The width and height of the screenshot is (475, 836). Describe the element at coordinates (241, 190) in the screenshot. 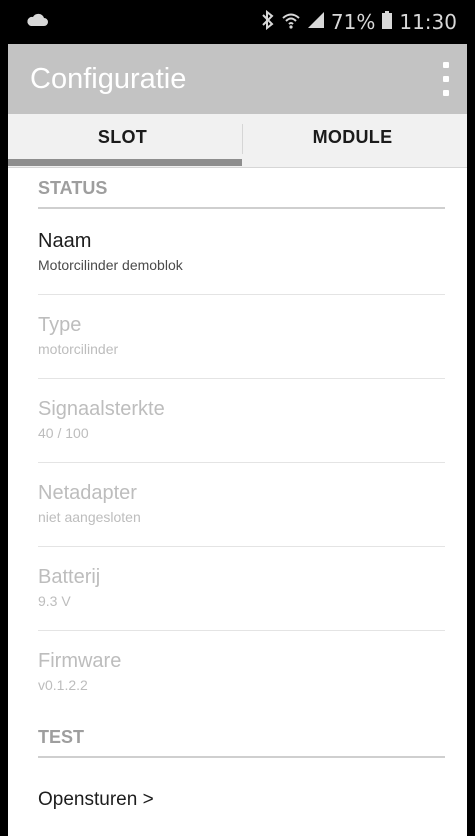

I see `status-section-header: STATUS` at that location.